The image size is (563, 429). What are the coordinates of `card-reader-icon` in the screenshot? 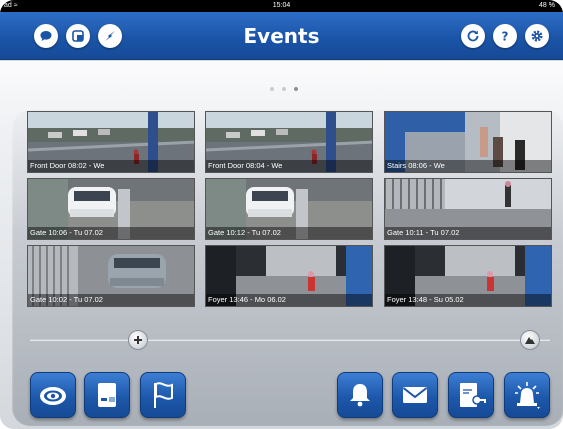 It's located at (107, 395).